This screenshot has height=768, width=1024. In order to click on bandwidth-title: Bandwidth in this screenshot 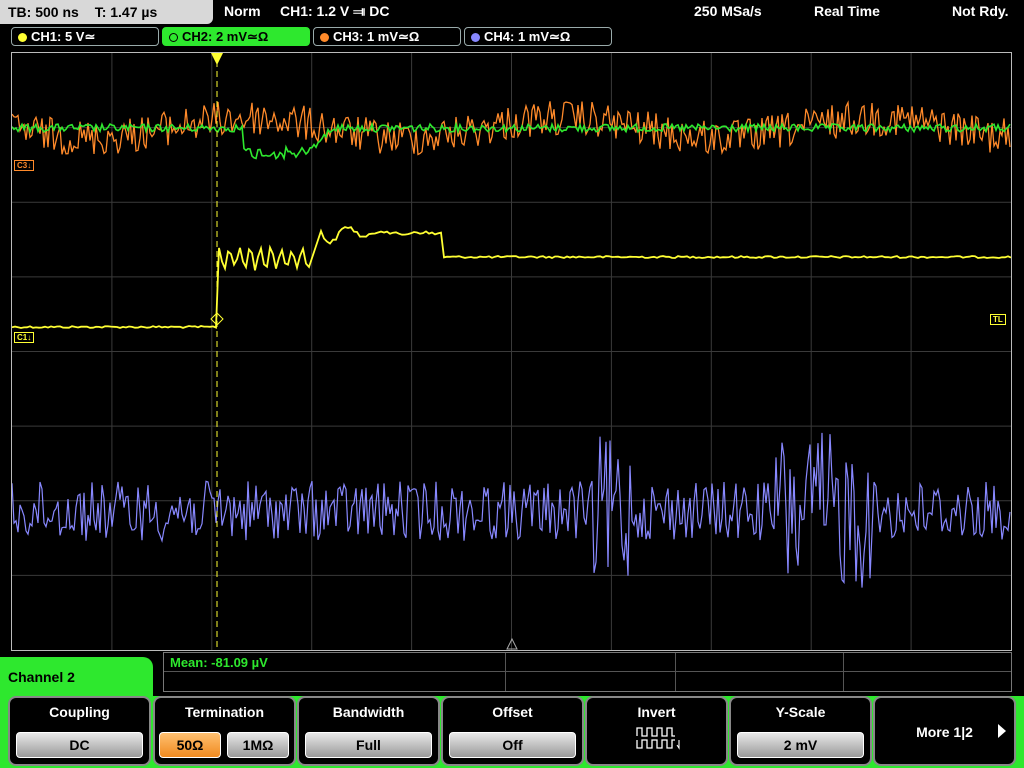, I will do `click(368, 712)`.